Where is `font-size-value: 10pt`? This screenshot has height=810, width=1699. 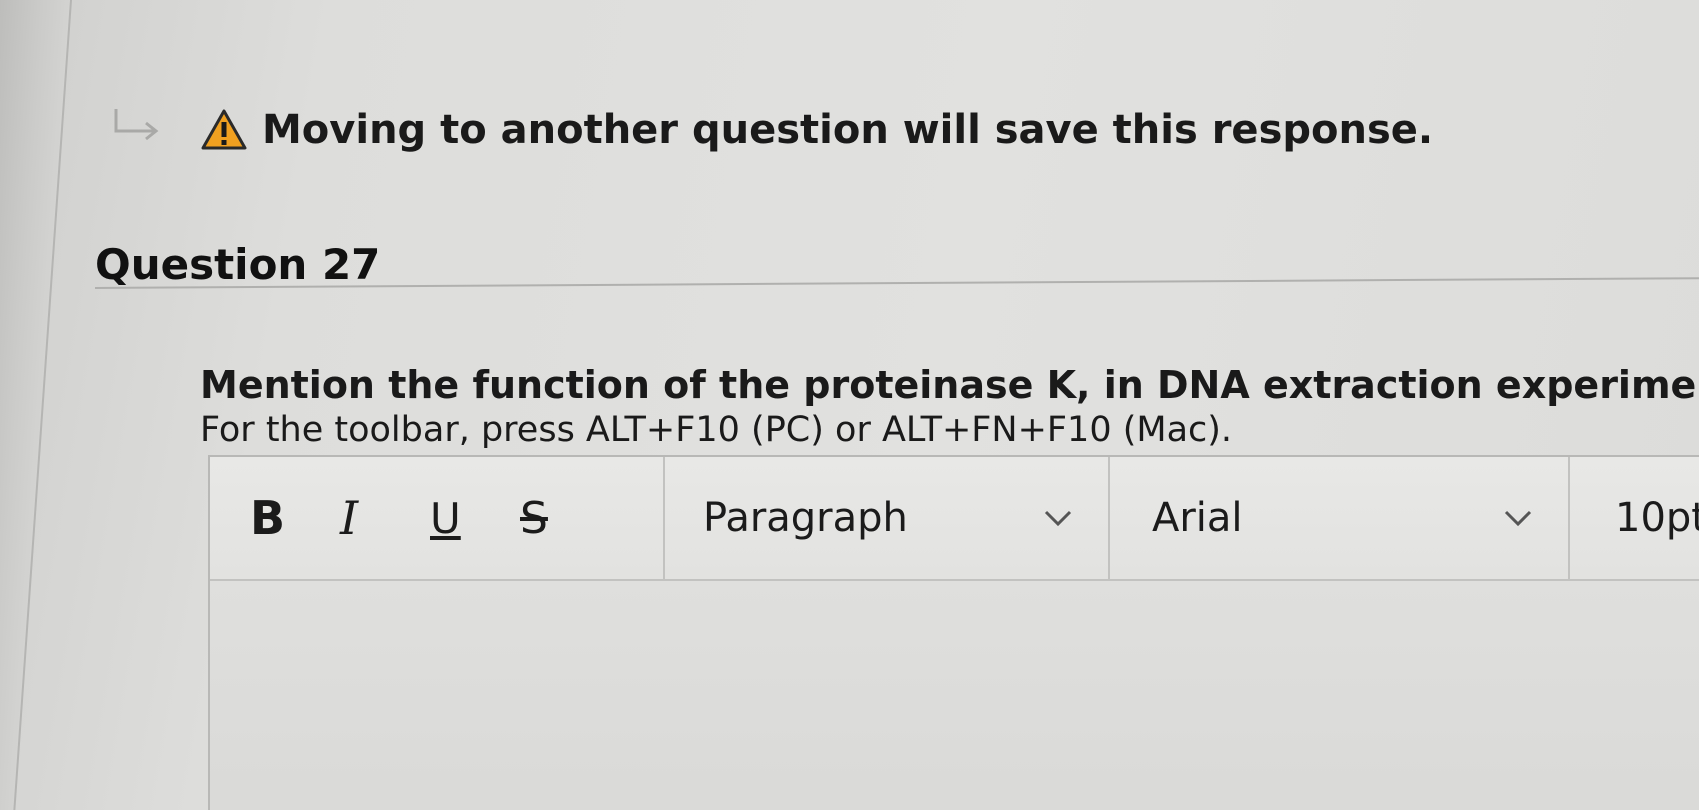
font-size-value: 10pt is located at coordinates (1657, 518).